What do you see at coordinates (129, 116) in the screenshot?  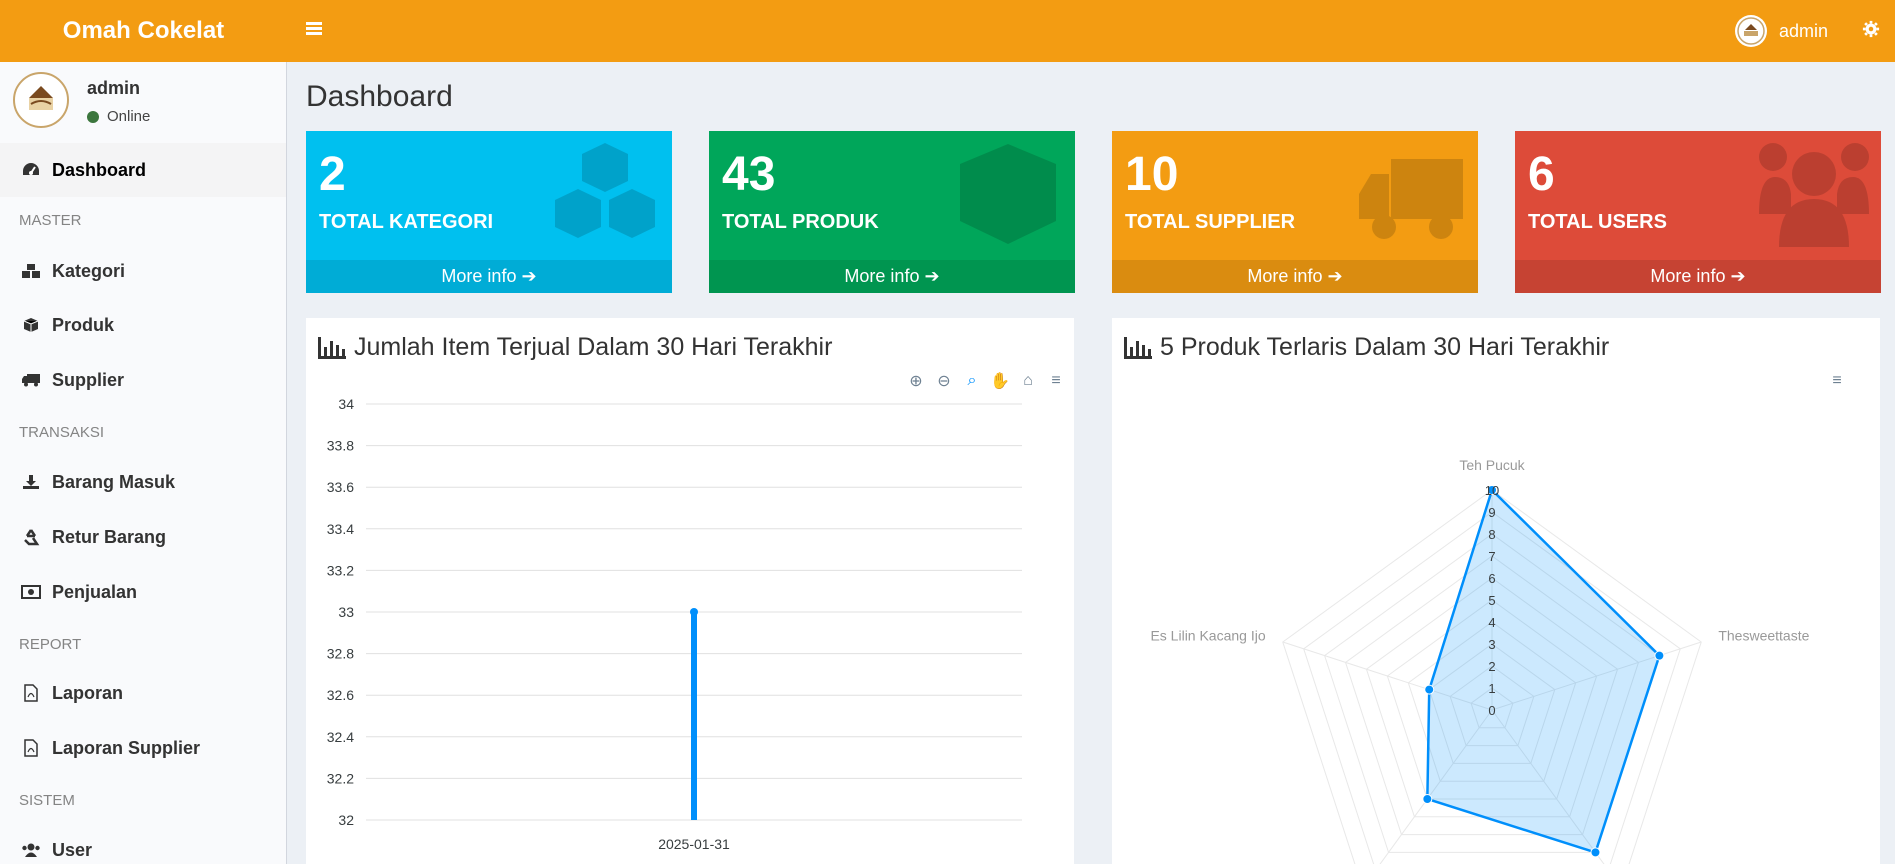 I see `status-text: Online` at bounding box center [129, 116].